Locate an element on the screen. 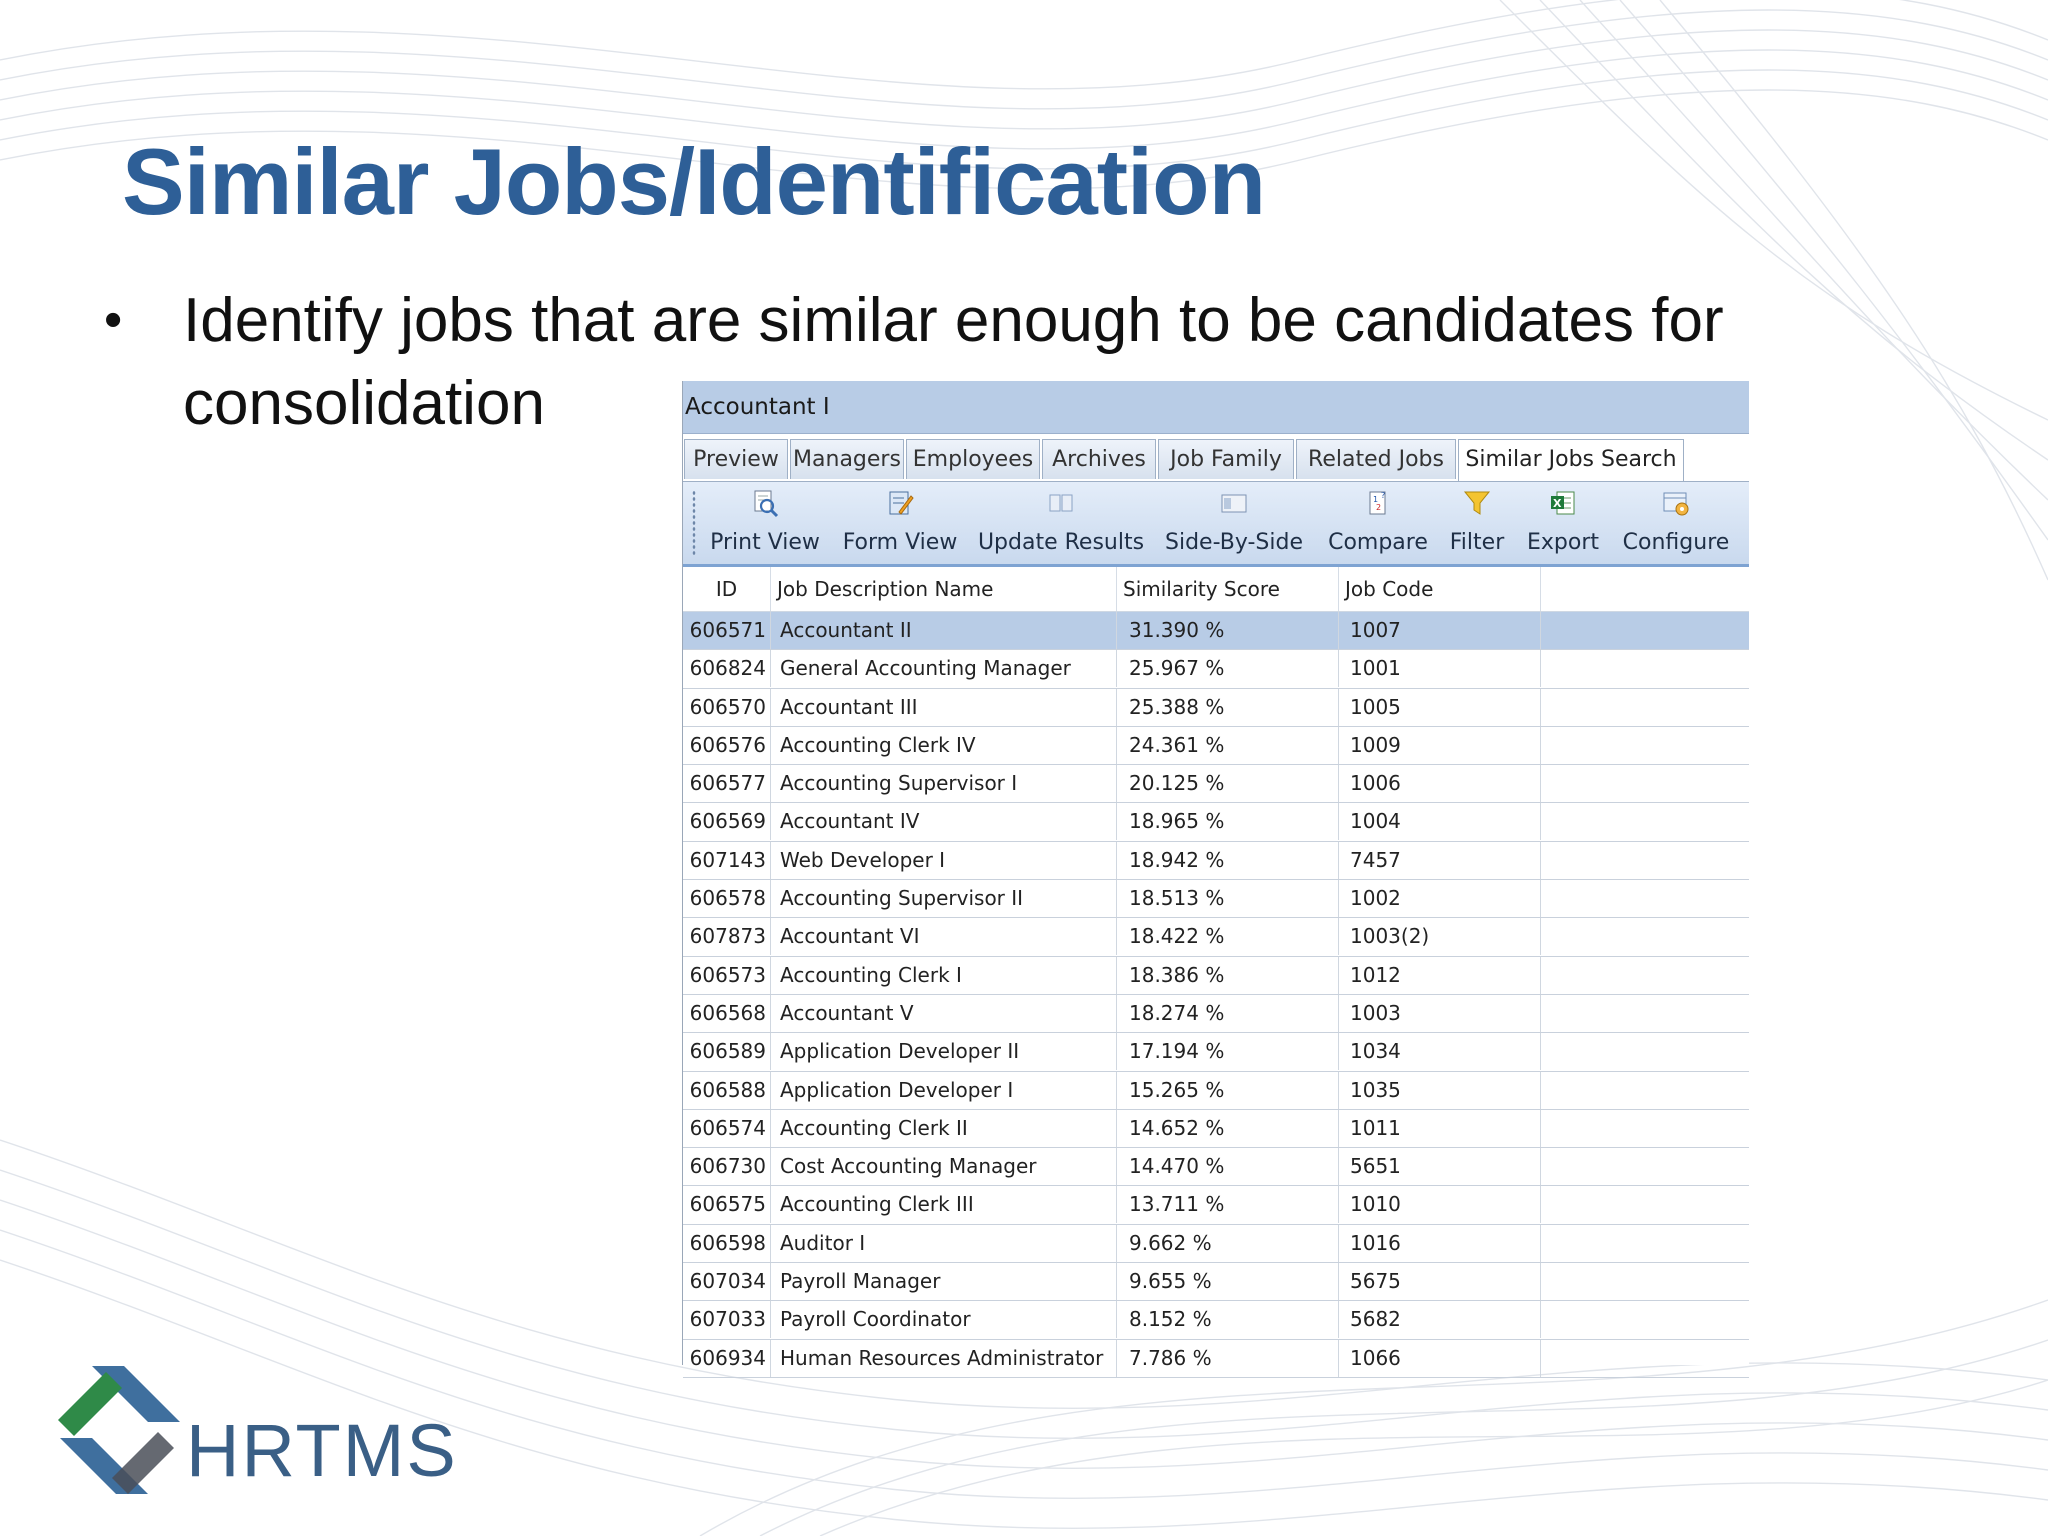 The width and height of the screenshot is (2048, 1536). export-button: X Export is located at coordinates (1563, 521).